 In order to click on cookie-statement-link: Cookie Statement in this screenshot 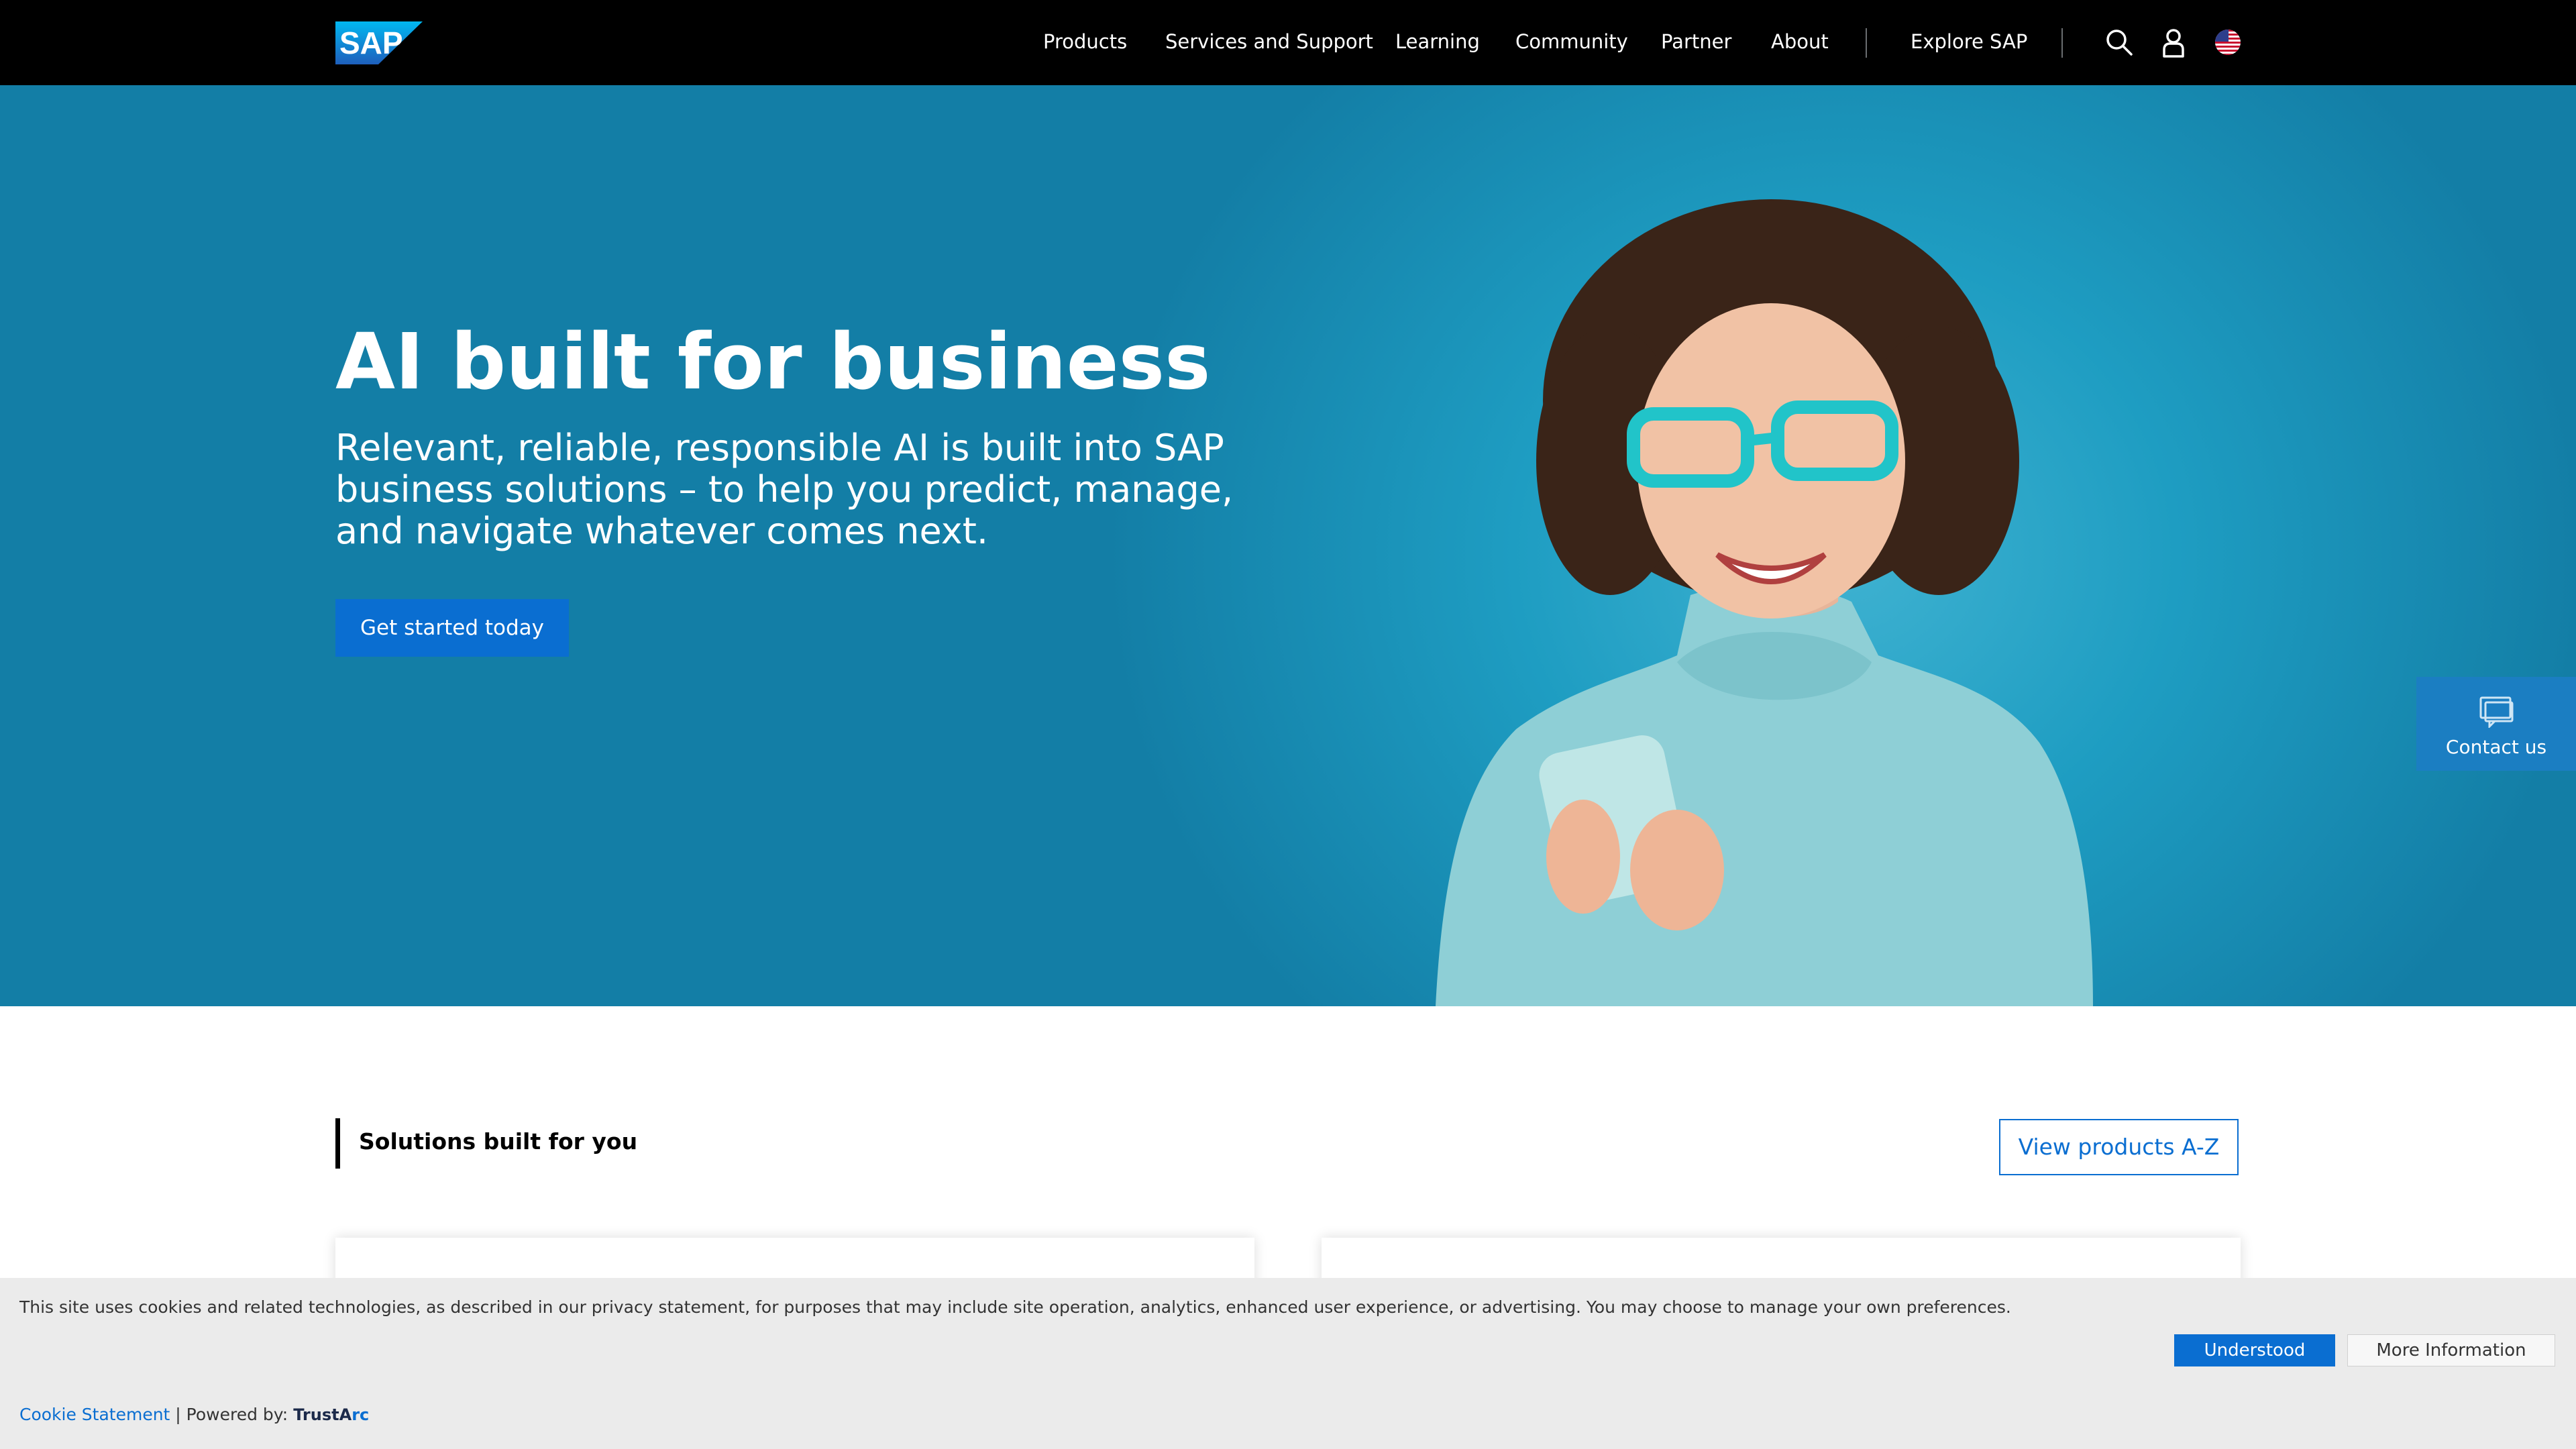, I will do `click(94, 1414)`.